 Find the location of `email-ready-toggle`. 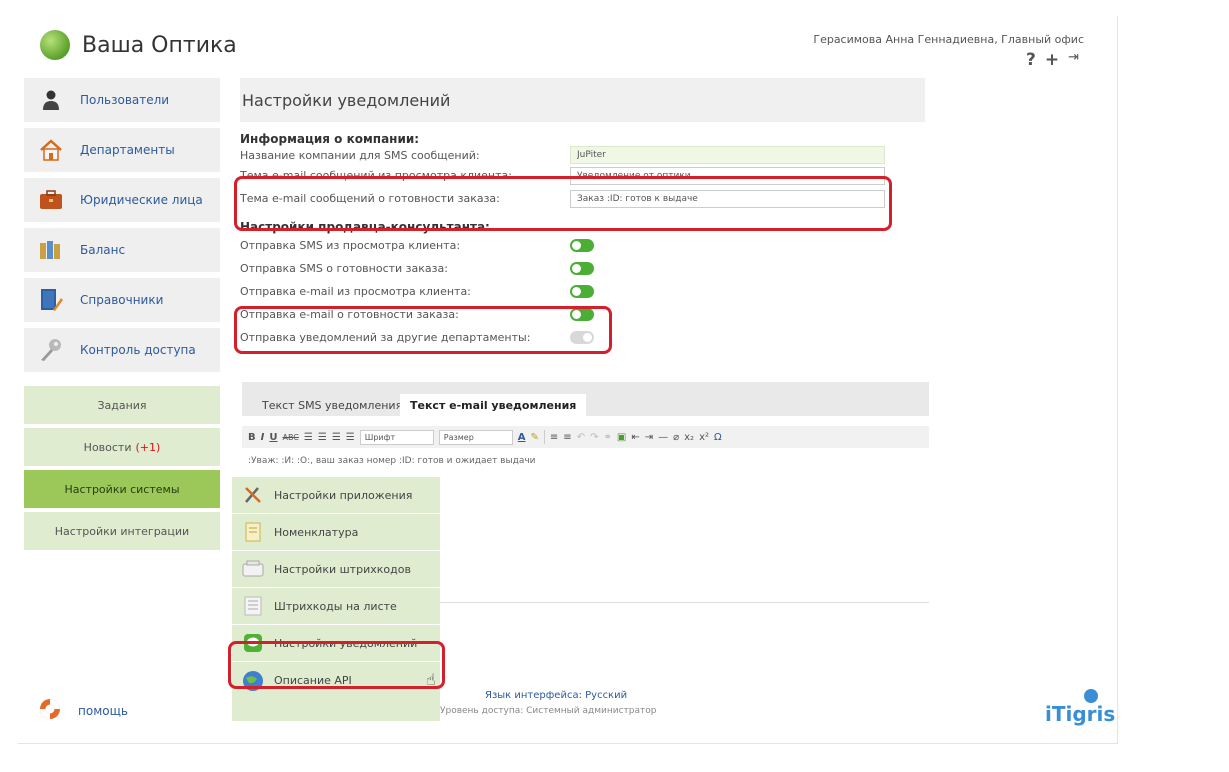

email-ready-toggle is located at coordinates (582, 314).